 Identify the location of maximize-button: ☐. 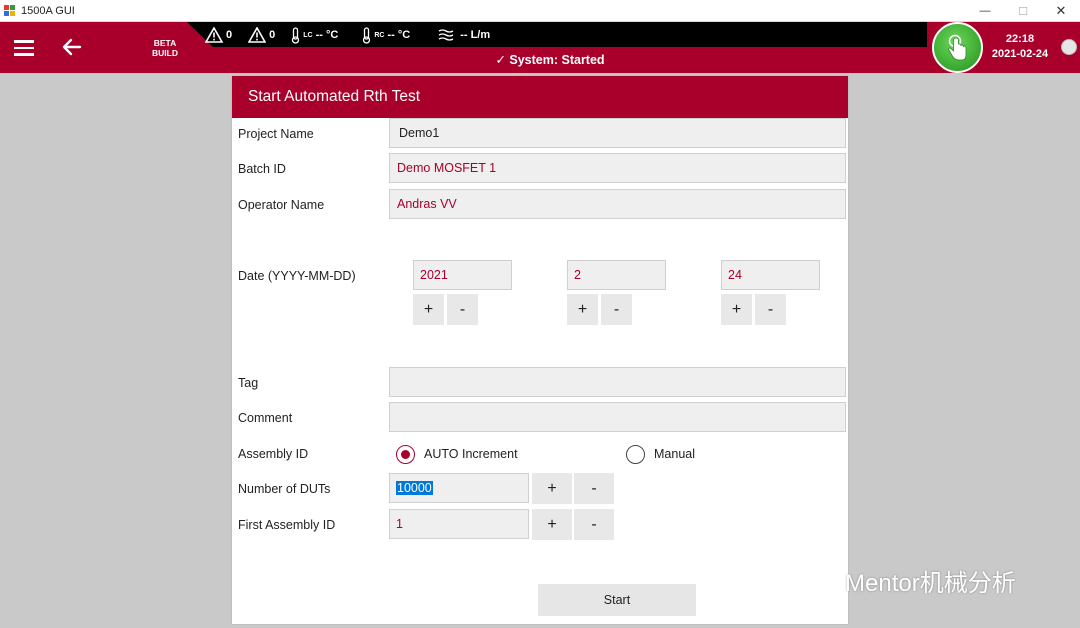
(1023, 11).